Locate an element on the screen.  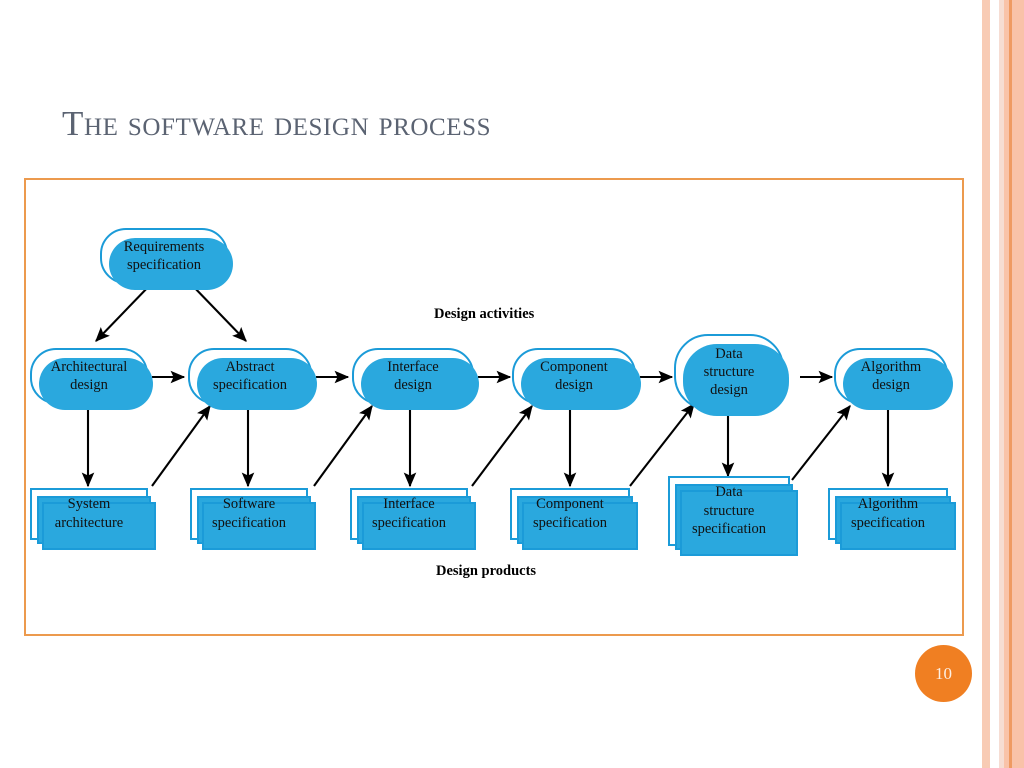
right-edge-decoration is located at coordinates (1000, 384).